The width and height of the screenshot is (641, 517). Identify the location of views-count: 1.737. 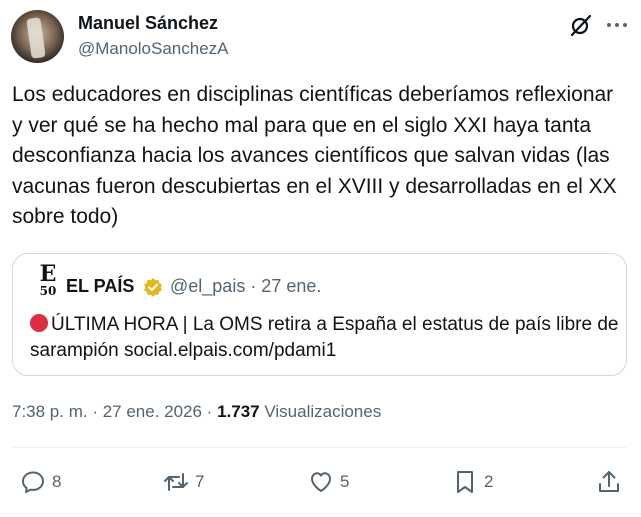
(238, 411).